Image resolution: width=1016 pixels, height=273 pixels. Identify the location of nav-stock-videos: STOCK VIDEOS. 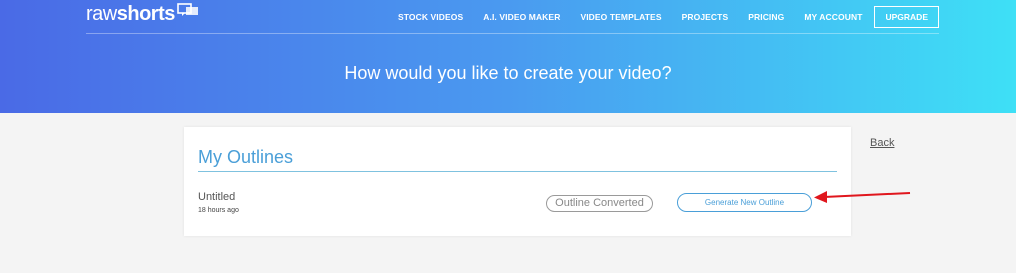
(430, 17).